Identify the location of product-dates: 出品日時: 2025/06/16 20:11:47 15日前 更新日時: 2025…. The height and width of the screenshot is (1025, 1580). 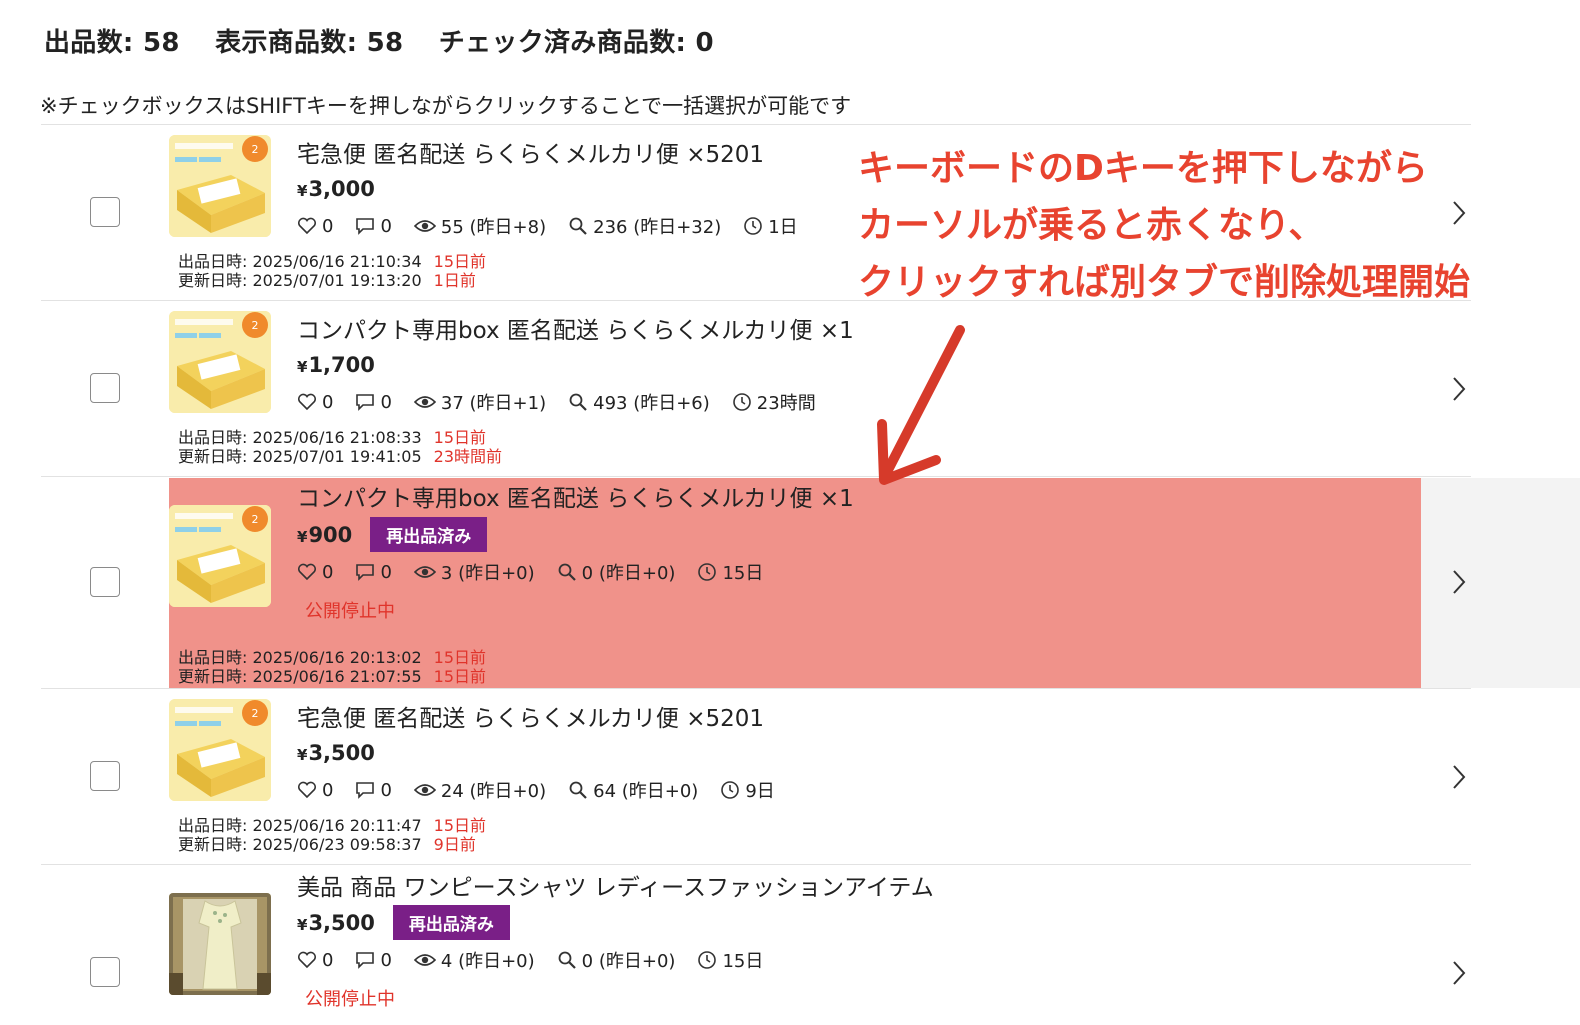
(332, 835).